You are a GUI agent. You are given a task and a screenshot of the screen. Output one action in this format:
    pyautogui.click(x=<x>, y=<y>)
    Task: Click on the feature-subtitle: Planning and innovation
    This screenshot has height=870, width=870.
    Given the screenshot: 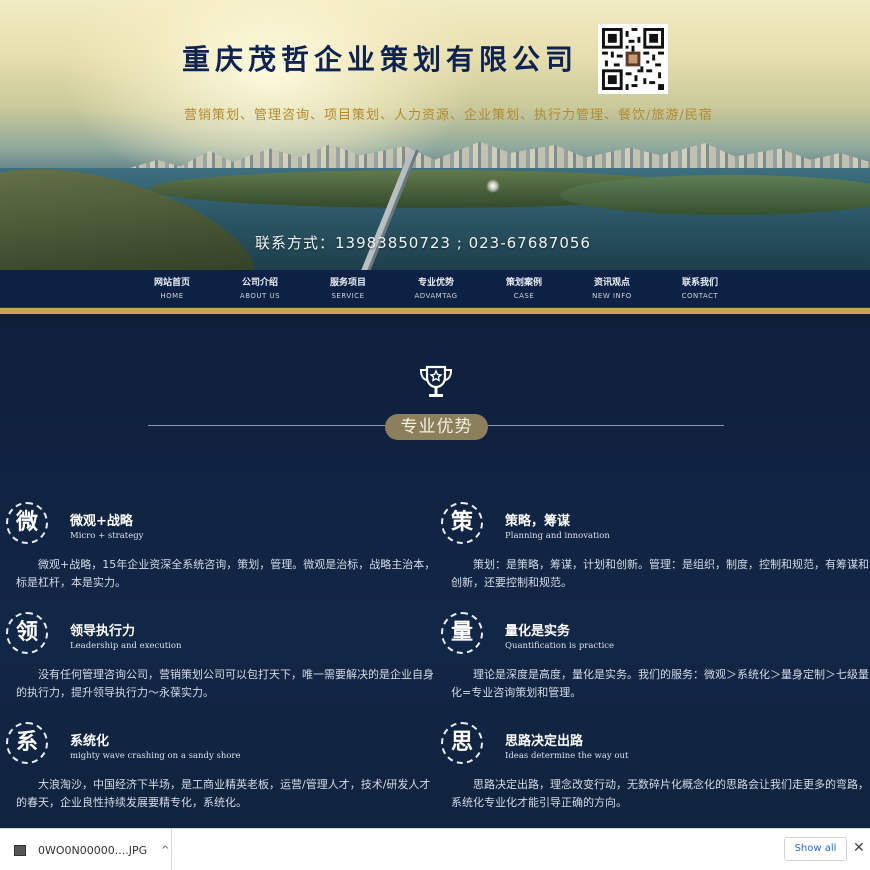 What is the action you would take?
    pyautogui.click(x=557, y=536)
    